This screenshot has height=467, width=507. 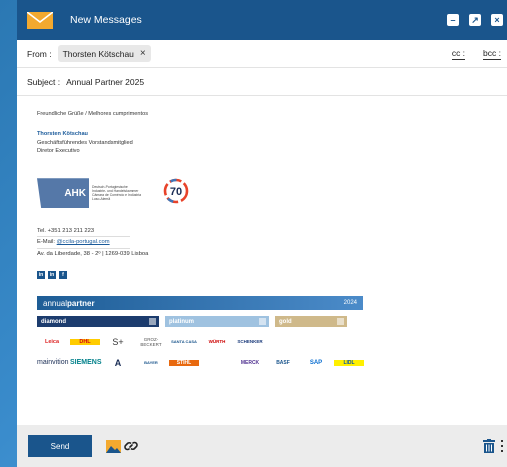 What do you see at coordinates (217, 342) in the screenshot?
I see `partner-logo: WÜRTH` at bounding box center [217, 342].